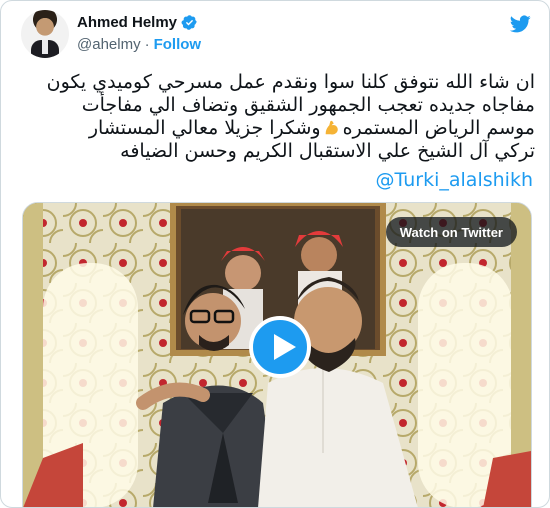  What do you see at coordinates (178, 44) in the screenshot?
I see `follow-button: Follow` at bounding box center [178, 44].